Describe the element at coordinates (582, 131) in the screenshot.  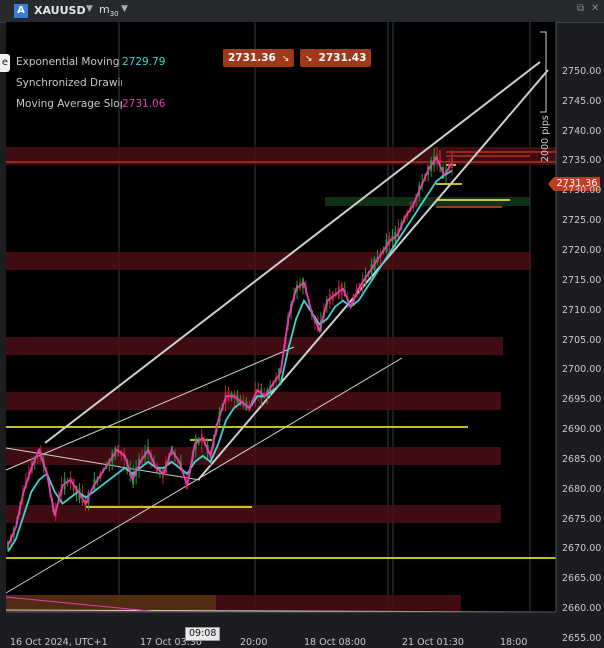
I see `price-tick-label: 2740.00` at that location.